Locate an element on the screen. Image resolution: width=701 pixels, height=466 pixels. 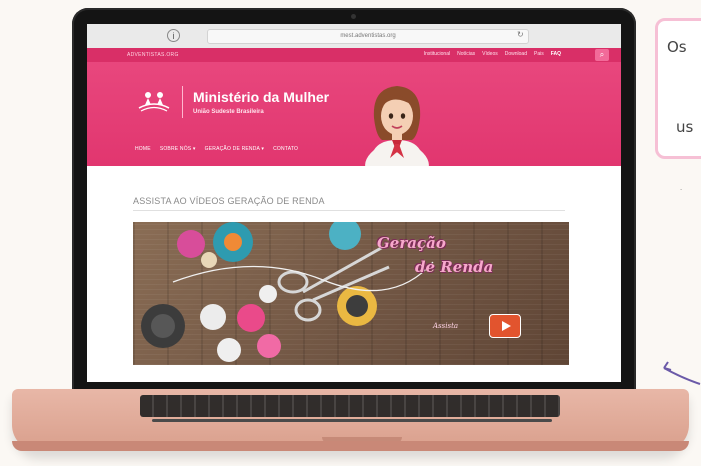
sewing-items-illustration is located at coordinates (287, 292).